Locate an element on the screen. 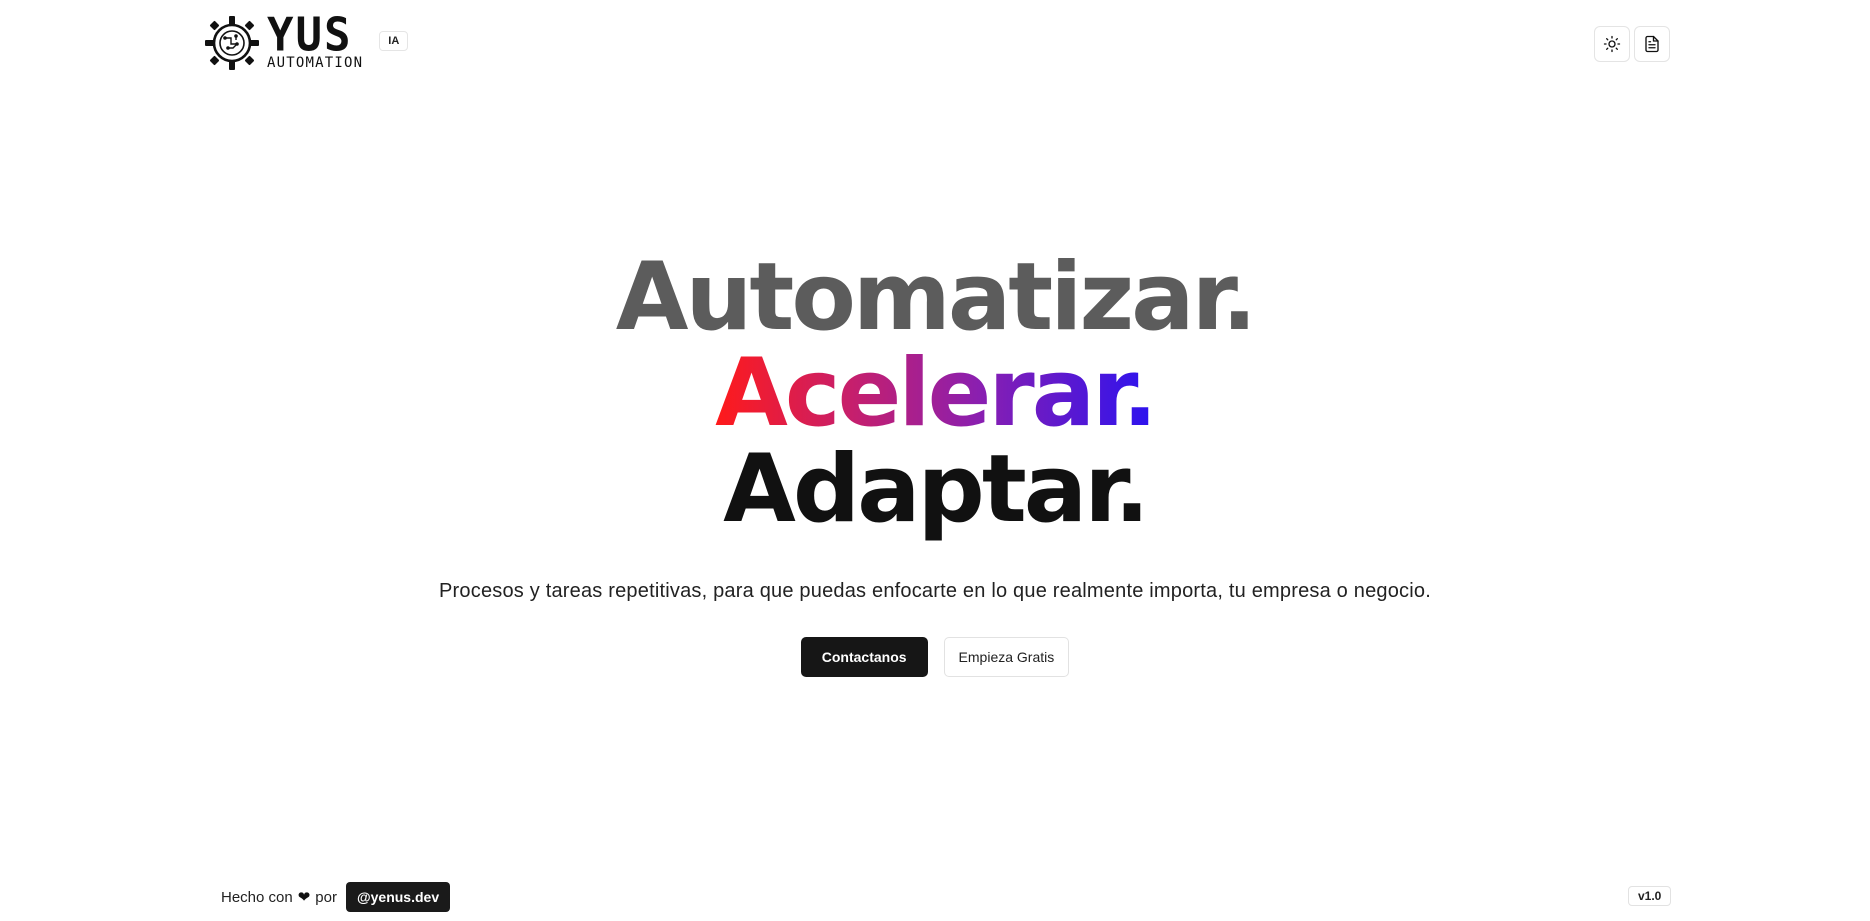 The image size is (1870, 921). version-badge: v1.0 is located at coordinates (1650, 896).